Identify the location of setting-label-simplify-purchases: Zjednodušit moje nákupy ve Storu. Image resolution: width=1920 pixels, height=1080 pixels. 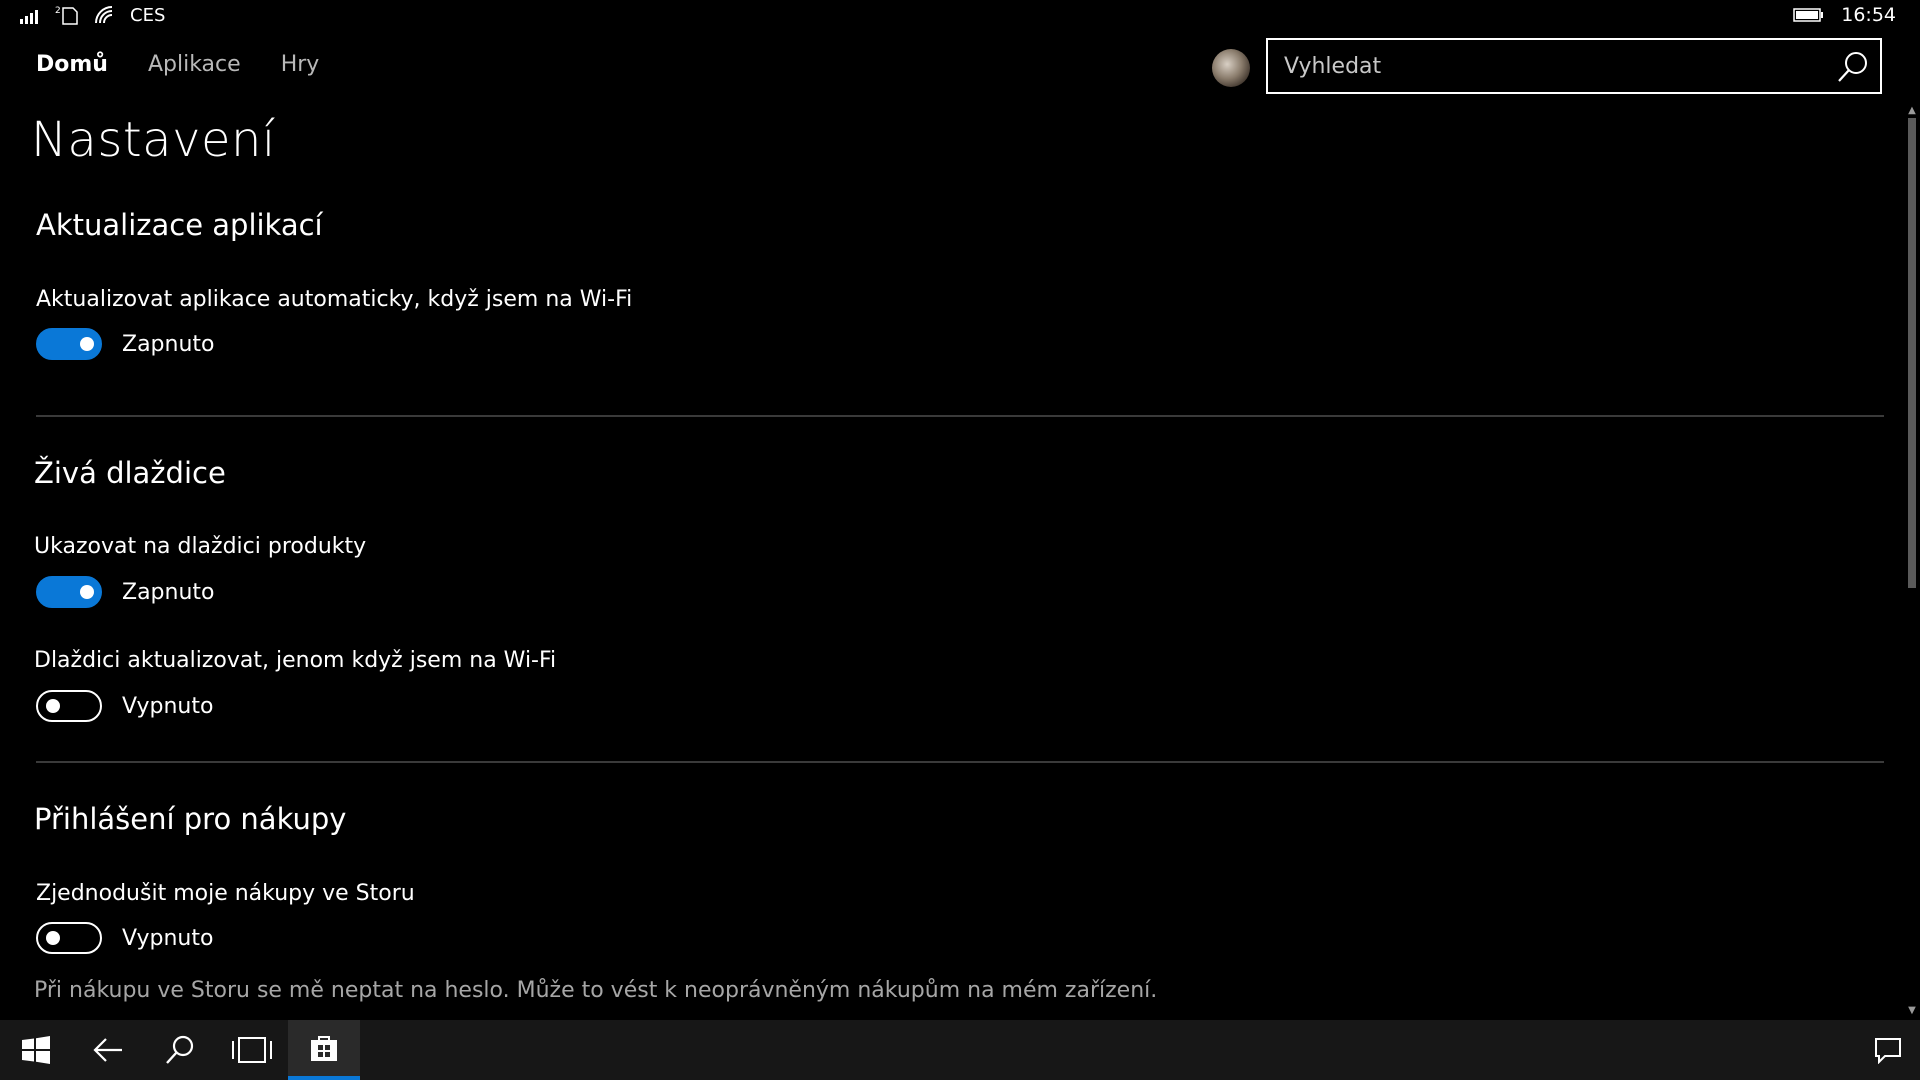
(225, 893).